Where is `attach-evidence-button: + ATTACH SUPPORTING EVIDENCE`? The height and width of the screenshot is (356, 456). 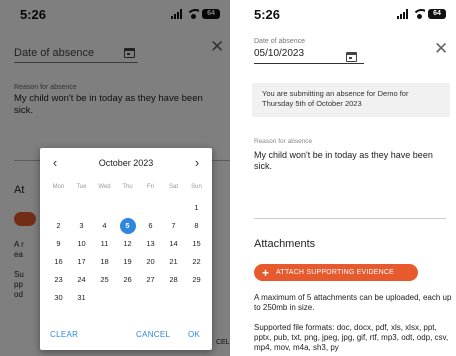
attach-evidence-button: + ATTACH SUPPORTING EVIDENCE is located at coordinates (336, 272).